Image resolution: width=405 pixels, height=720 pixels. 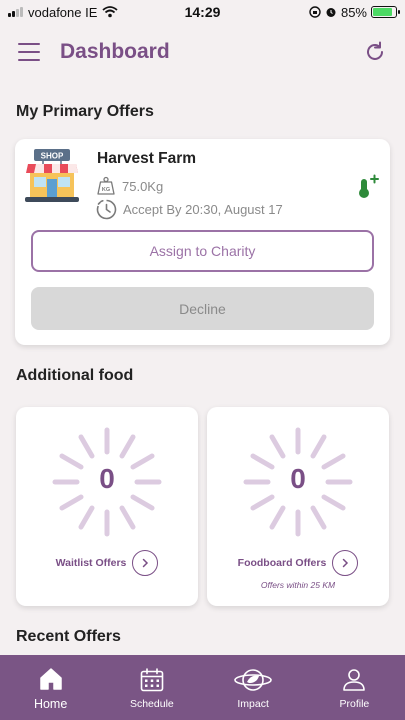 I want to click on clock-icon, so click(x=106, y=209).